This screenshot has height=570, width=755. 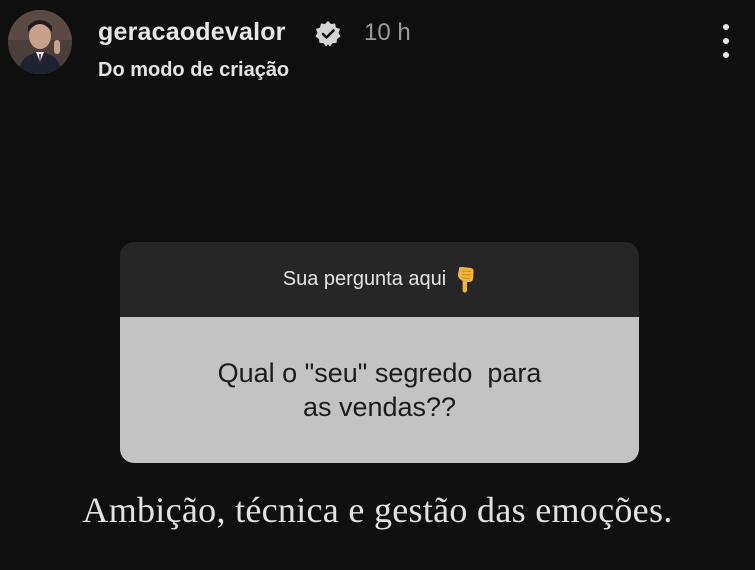 What do you see at coordinates (466, 279) in the screenshot?
I see `pointing-down-hand-icon` at bounding box center [466, 279].